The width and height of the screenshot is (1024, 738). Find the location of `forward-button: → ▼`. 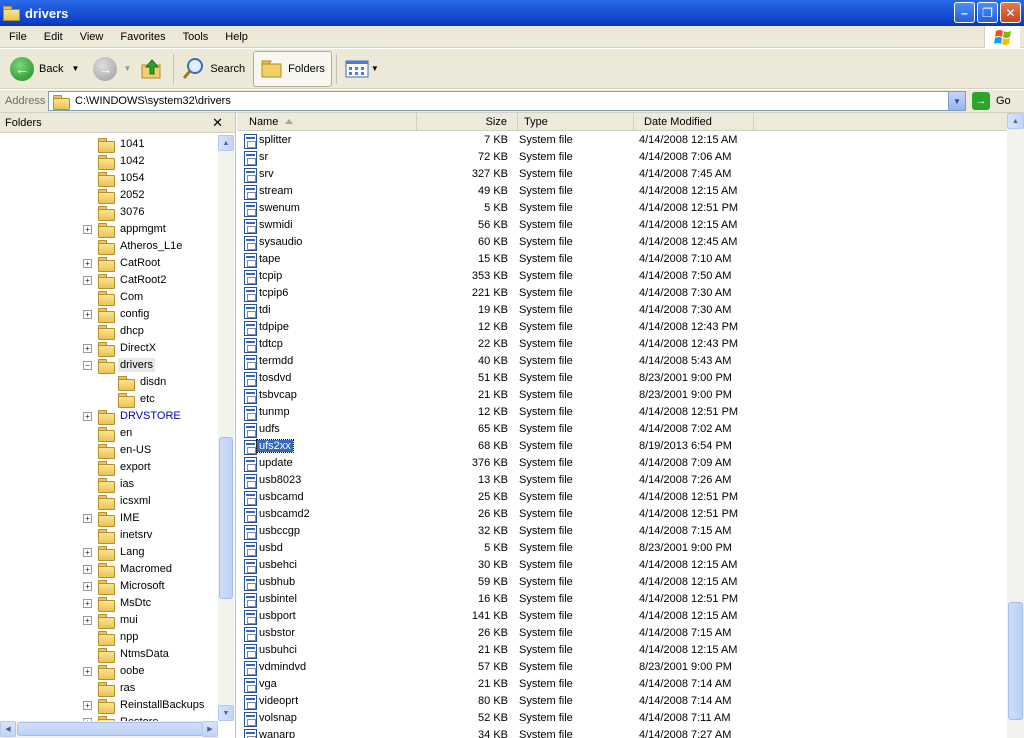

forward-button: → ▼ is located at coordinates (112, 69).